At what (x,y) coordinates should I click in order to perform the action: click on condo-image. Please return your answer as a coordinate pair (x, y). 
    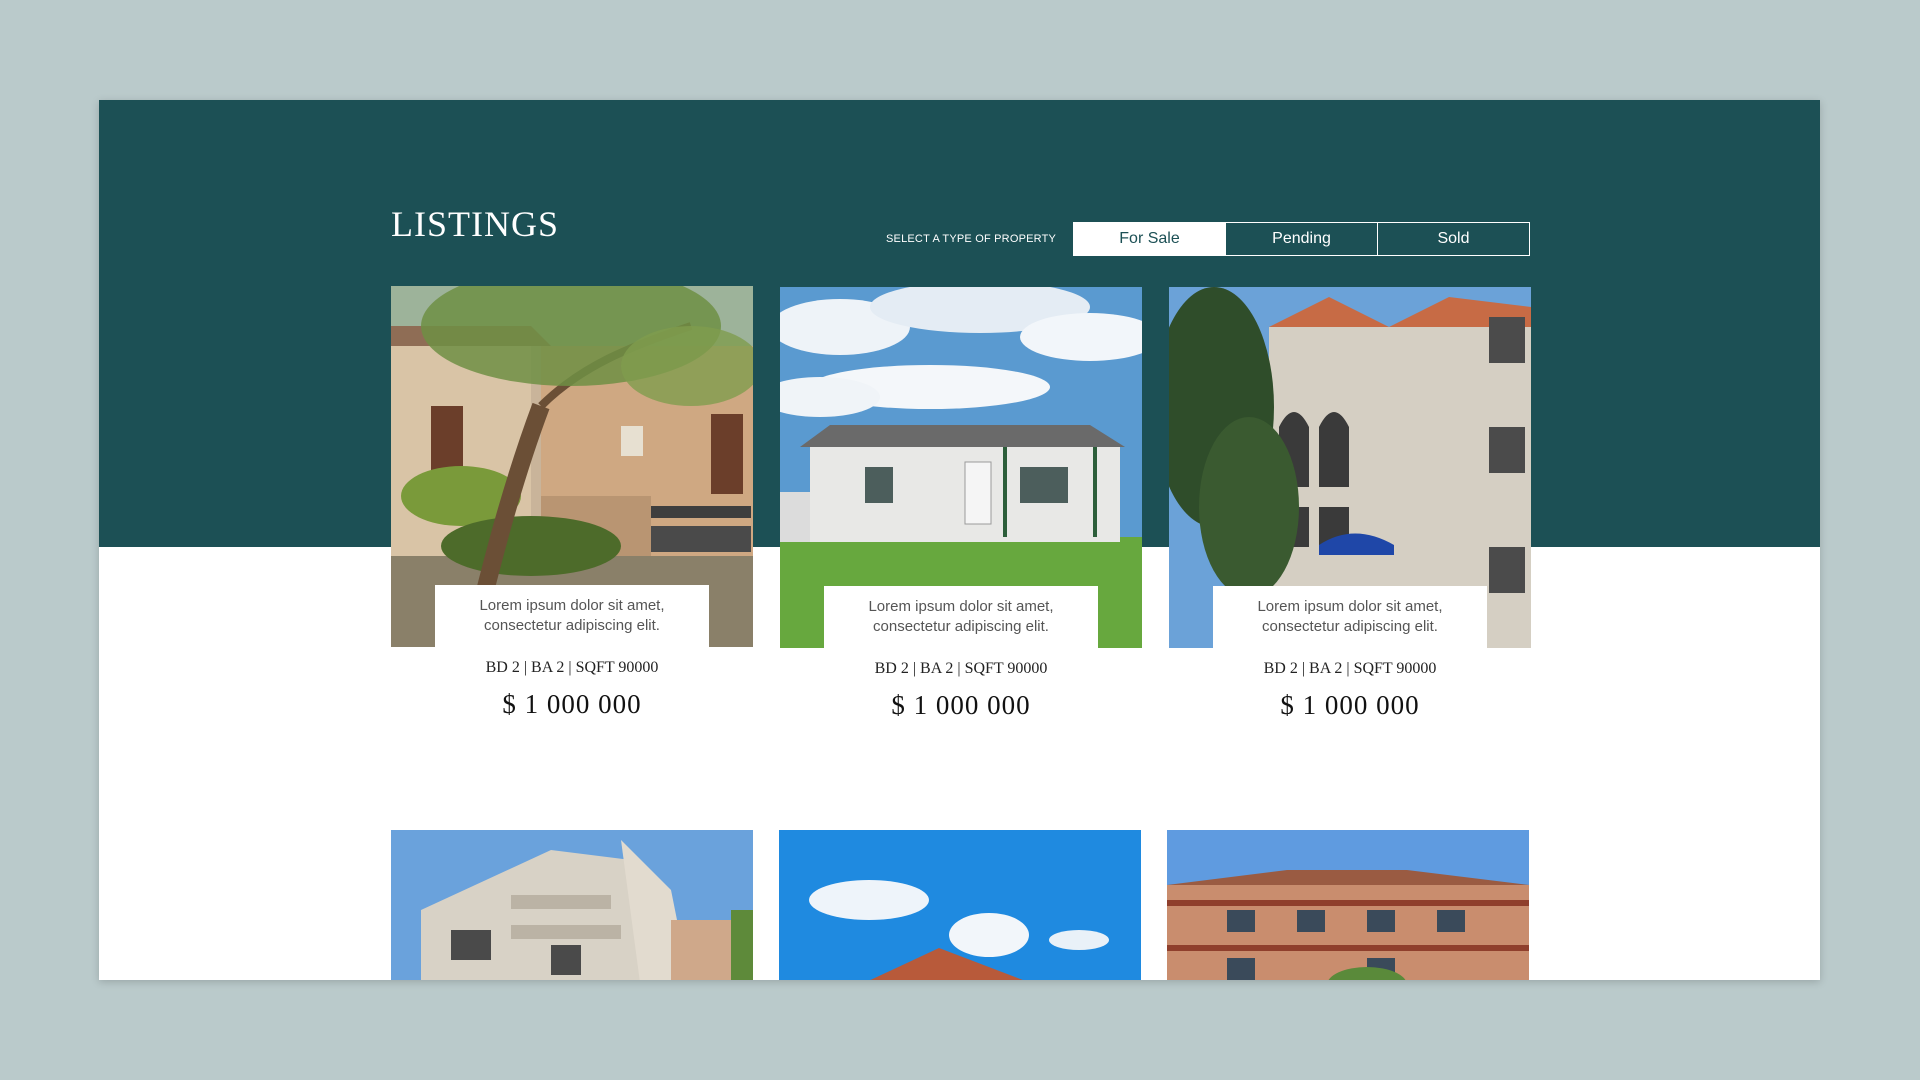
    Looking at the image, I should click on (572, 905).